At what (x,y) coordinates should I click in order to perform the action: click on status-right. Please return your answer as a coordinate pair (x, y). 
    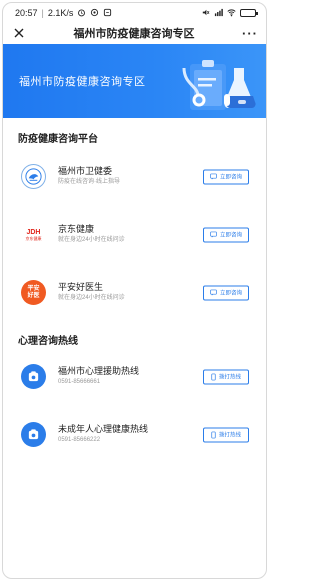
    Looking at the image, I should click on (229, 12).